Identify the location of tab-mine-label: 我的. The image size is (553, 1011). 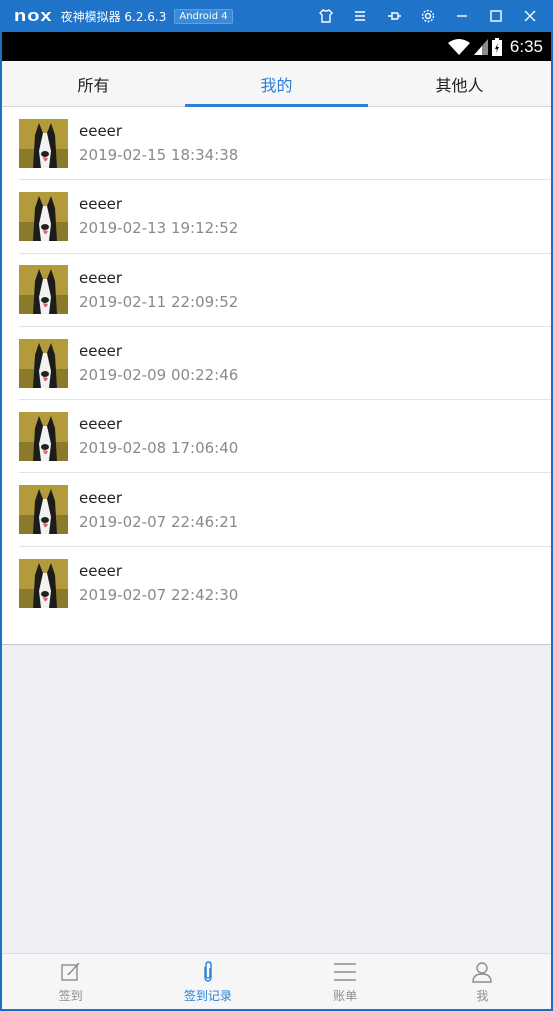
(276, 85).